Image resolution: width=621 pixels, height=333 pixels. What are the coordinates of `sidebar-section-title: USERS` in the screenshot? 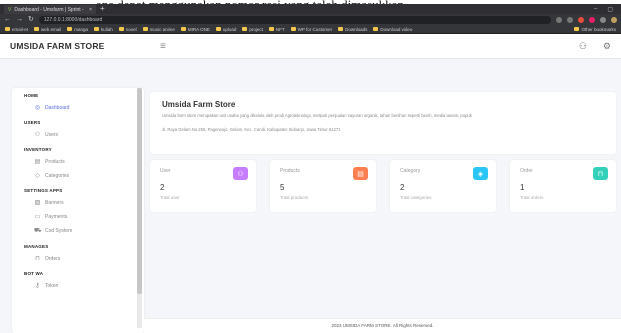 It's located at (32, 122).